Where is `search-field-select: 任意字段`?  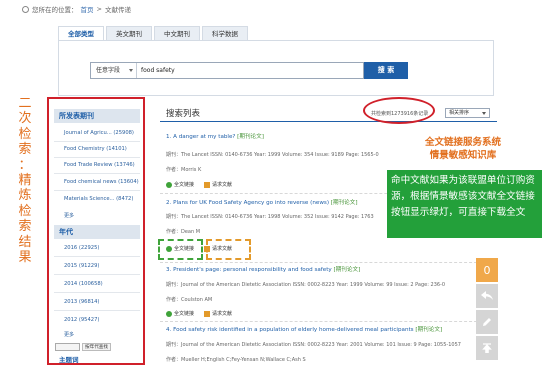
search-field-select: 任意字段 is located at coordinates (114, 70).